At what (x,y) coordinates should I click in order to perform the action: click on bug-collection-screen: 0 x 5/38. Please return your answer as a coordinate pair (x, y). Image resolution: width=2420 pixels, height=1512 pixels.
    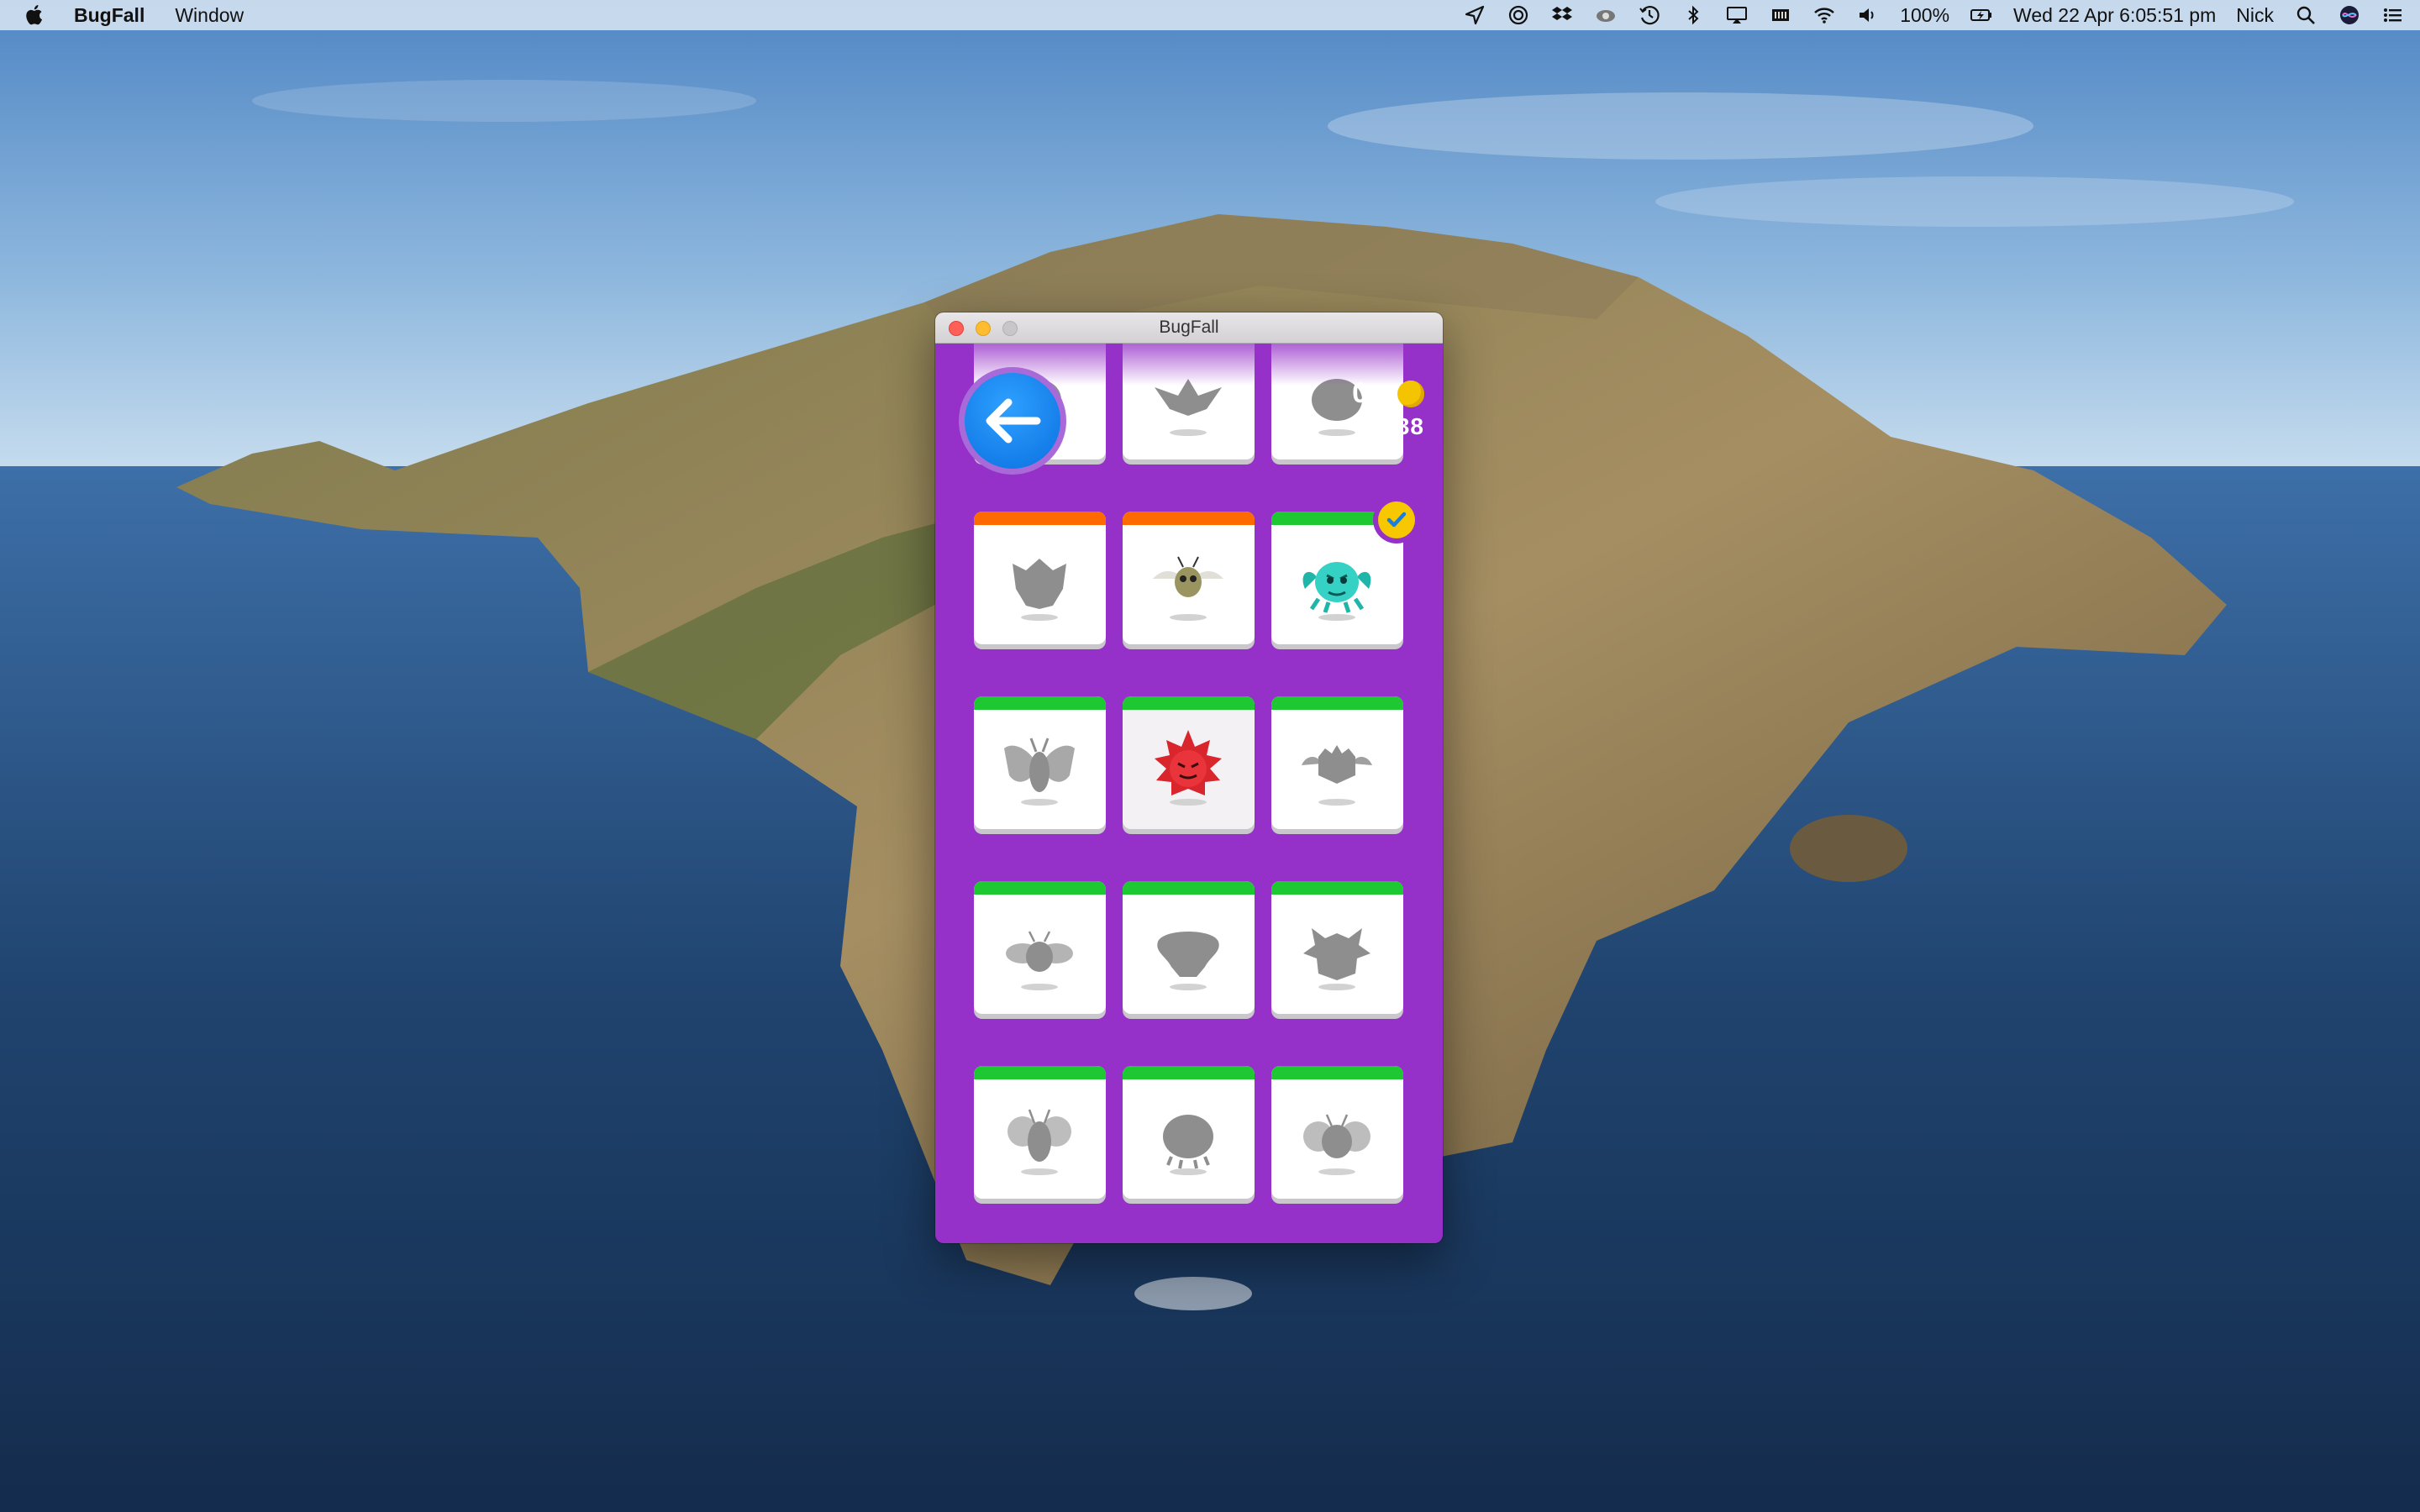
    Looking at the image, I should click on (1189, 793).